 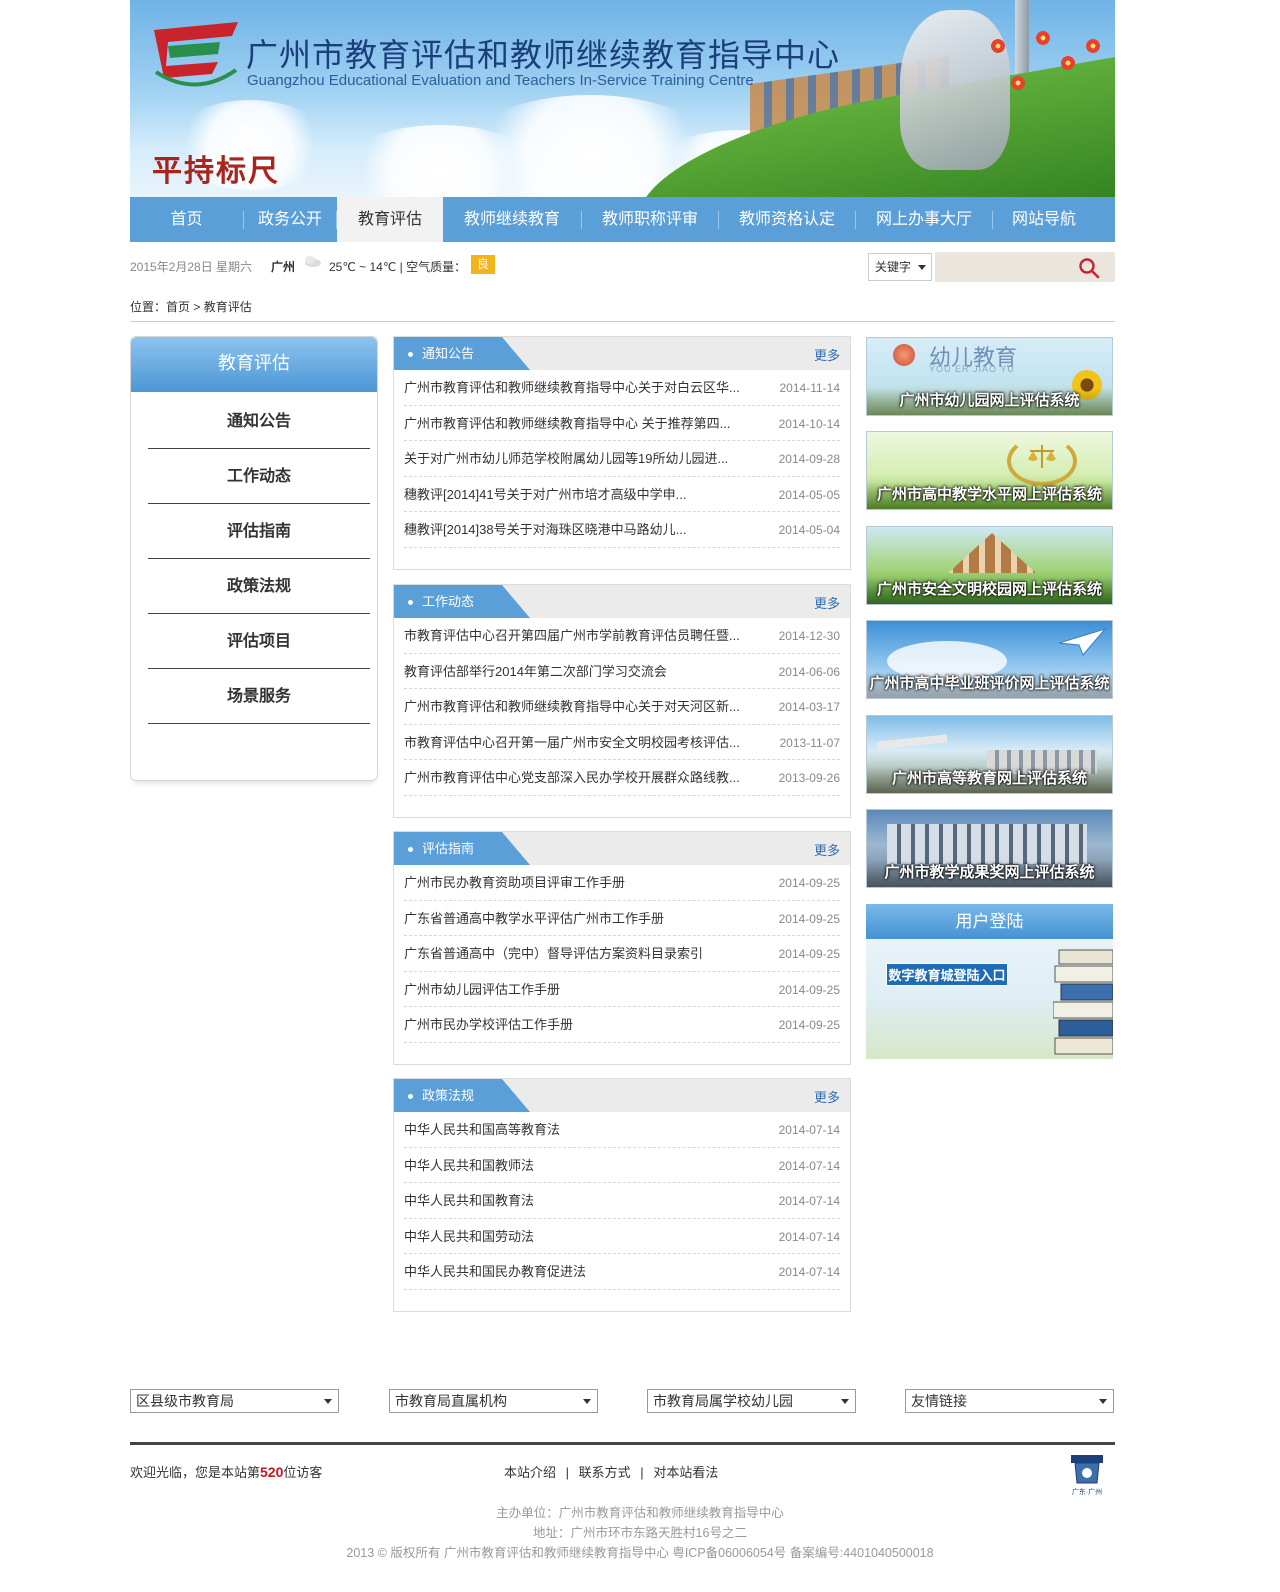 I want to click on sidebar-item-evaluation-projects: 评估项目, so click(x=259, y=641).